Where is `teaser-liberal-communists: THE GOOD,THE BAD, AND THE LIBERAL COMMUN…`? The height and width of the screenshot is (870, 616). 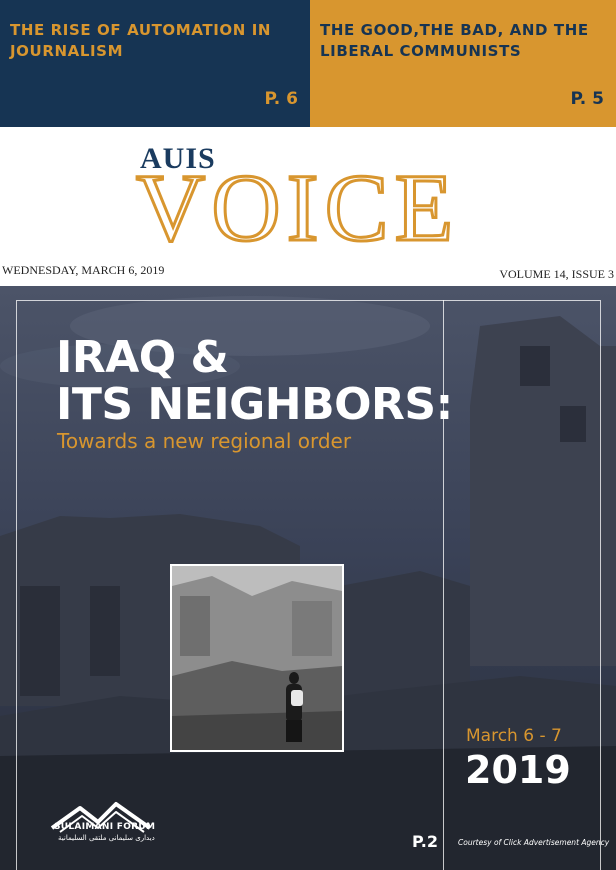
teaser-liberal-communists: THE GOOD,THE BAD, AND THE LIBERAL COMMUN… is located at coordinates (463, 63).